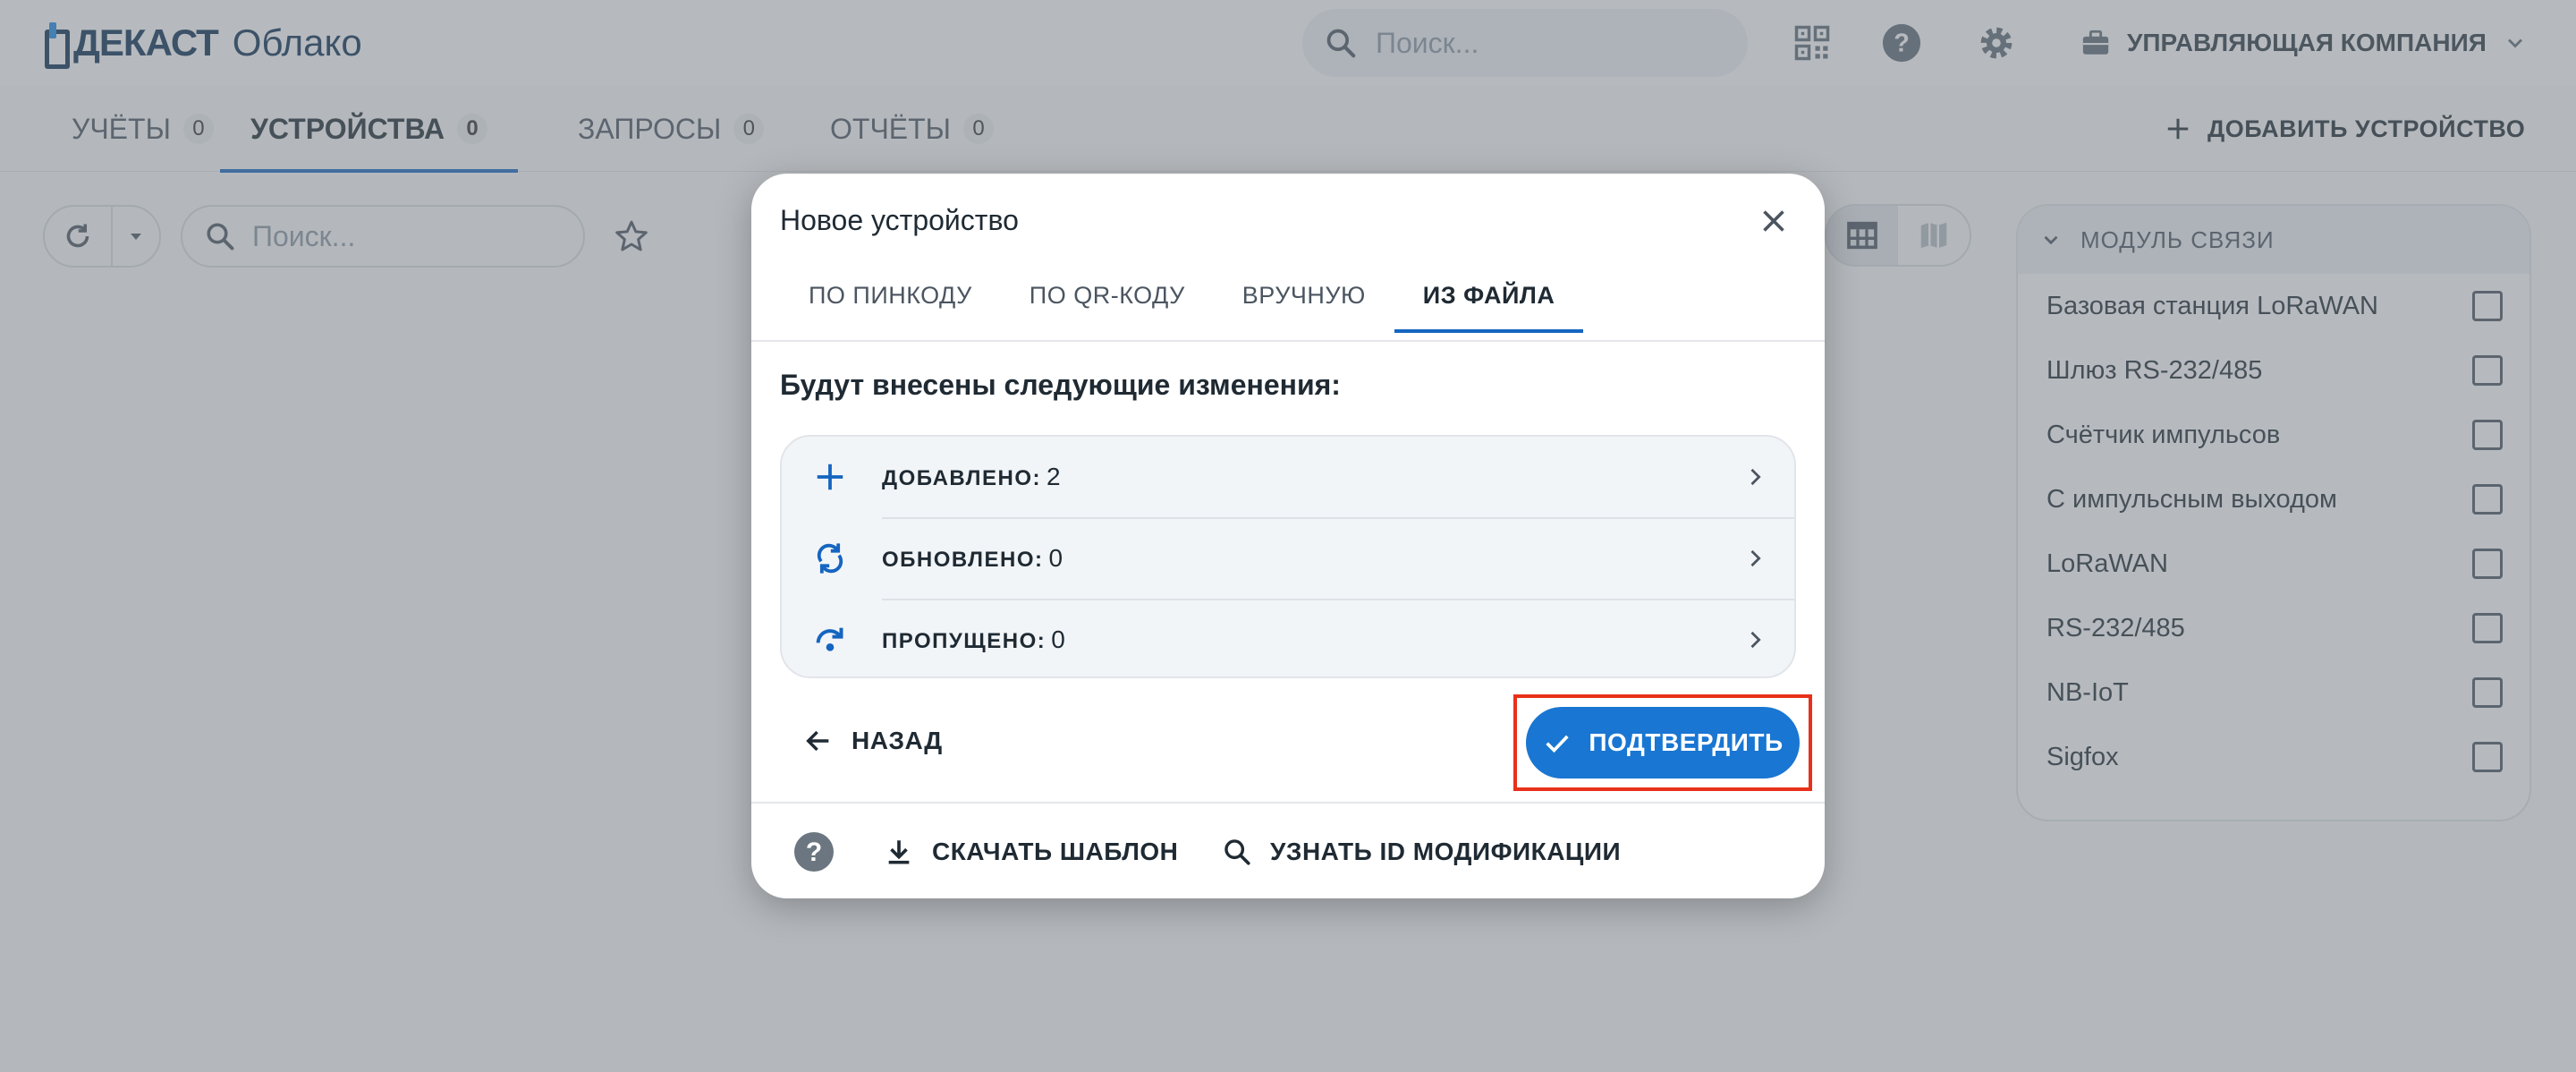  What do you see at coordinates (1053, 477) in the screenshot?
I see `change-value: 2` at bounding box center [1053, 477].